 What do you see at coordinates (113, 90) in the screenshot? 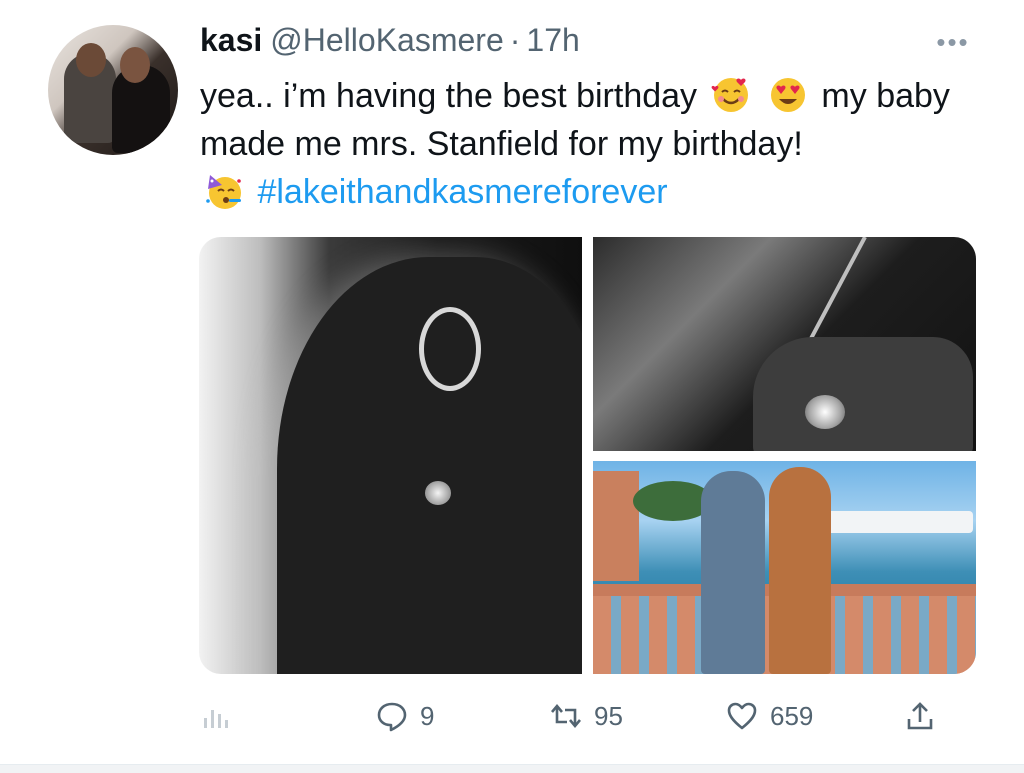
I see `author-avatar` at bounding box center [113, 90].